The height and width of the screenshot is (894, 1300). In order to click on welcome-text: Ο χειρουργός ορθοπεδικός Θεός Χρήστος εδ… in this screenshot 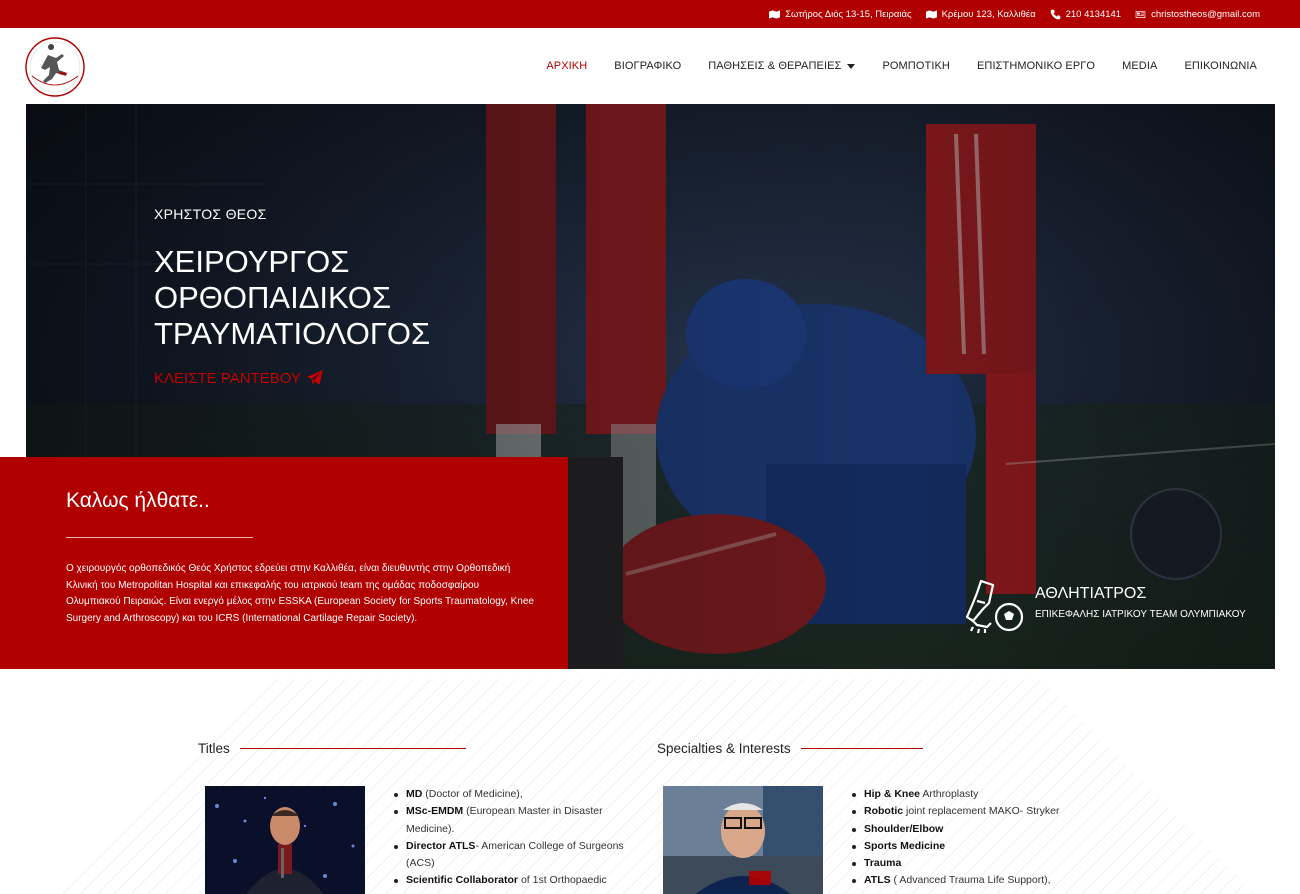, I will do `click(300, 593)`.